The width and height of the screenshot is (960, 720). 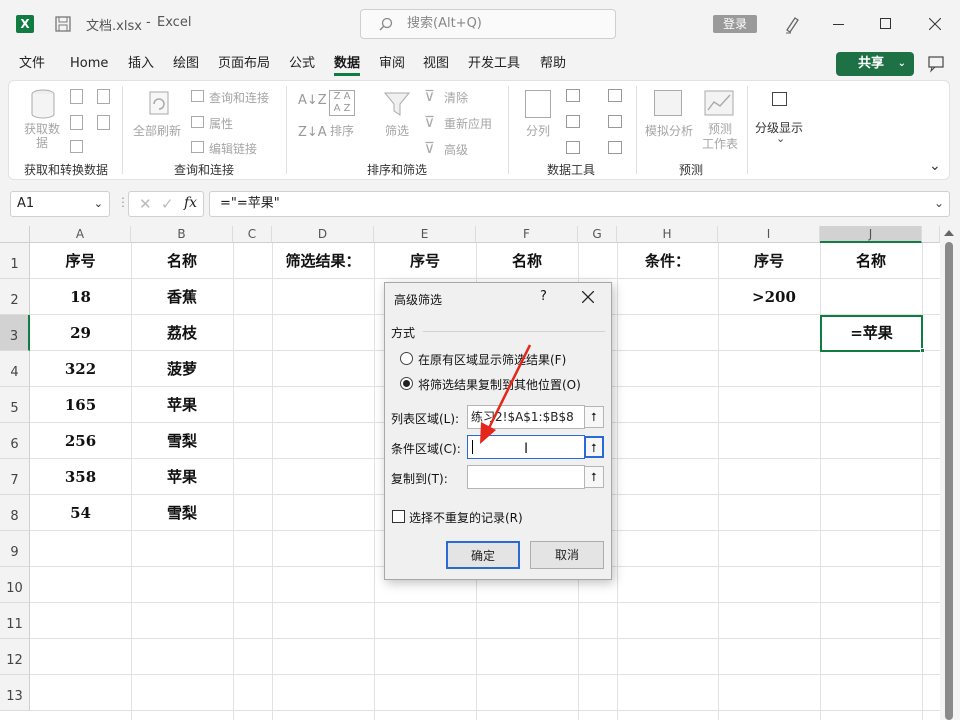 What do you see at coordinates (159, 103) in the screenshot?
I see `refresh-all-icon` at bounding box center [159, 103].